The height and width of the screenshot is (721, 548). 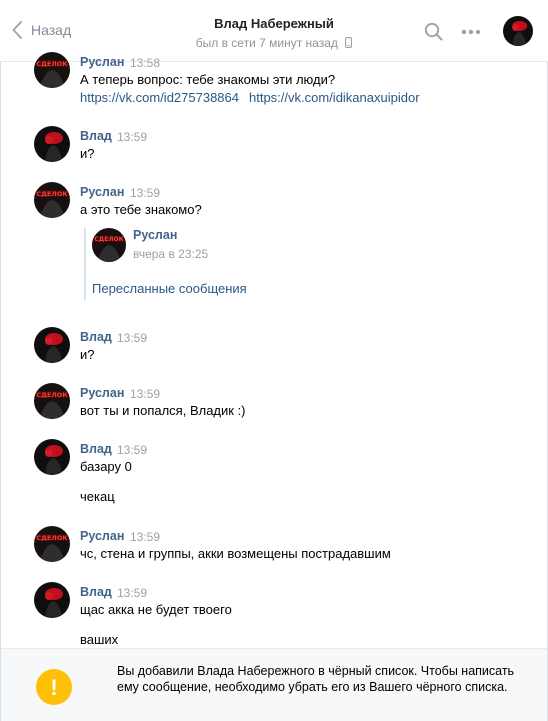 What do you see at coordinates (349, 43) in the screenshot?
I see `mobile-icon` at bounding box center [349, 43].